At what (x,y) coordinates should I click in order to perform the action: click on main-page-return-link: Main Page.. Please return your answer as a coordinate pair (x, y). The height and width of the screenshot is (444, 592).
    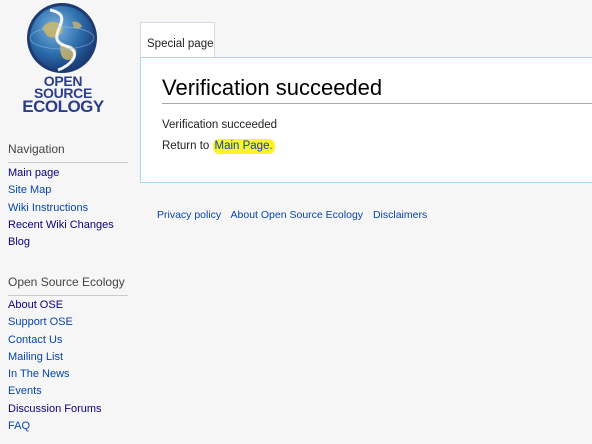
    Looking at the image, I should click on (244, 146).